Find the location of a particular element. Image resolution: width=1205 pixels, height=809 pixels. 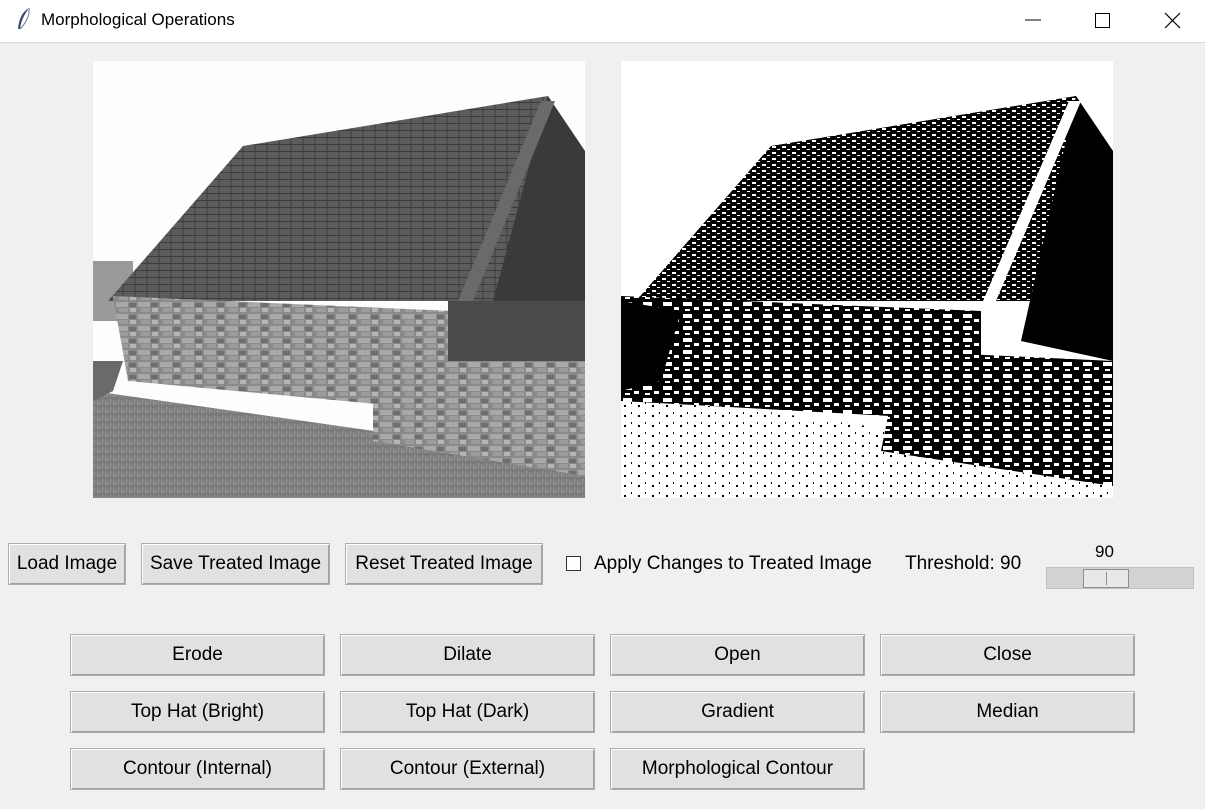

erode-button: Erode is located at coordinates (197, 655).